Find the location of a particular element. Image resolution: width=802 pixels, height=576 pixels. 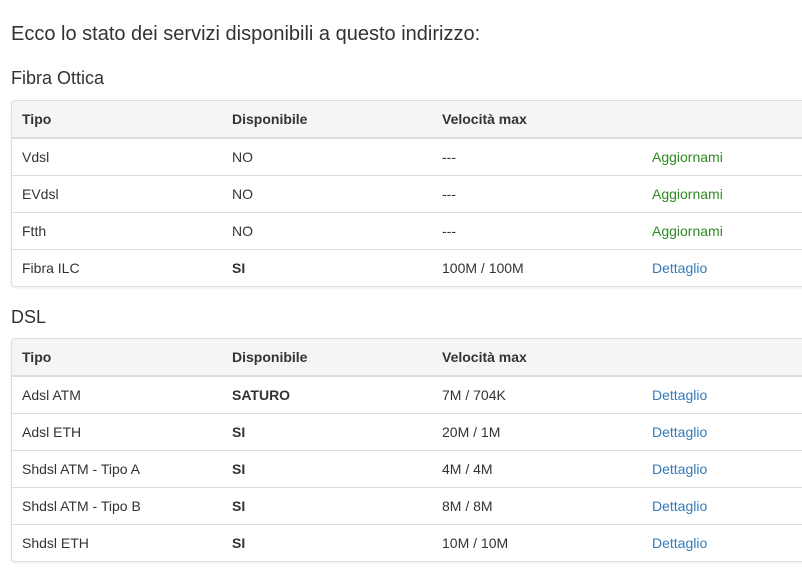

table-row: Fibra ILC SI 100M / 100M Dettaglio is located at coordinates (407, 267).